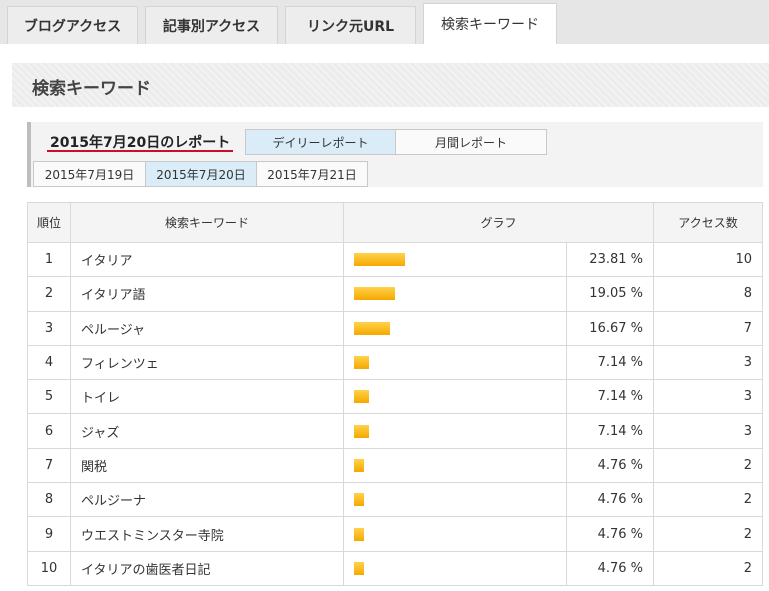  What do you see at coordinates (350, 25) in the screenshot?
I see `tab-referrer-url: リンク元URL` at bounding box center [350, 25].